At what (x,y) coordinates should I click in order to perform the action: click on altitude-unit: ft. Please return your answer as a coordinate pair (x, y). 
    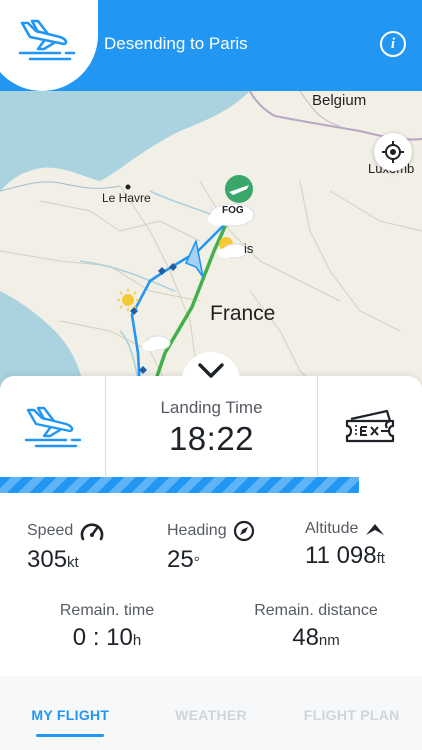
    Looking at the image, I should click on (380, 558).